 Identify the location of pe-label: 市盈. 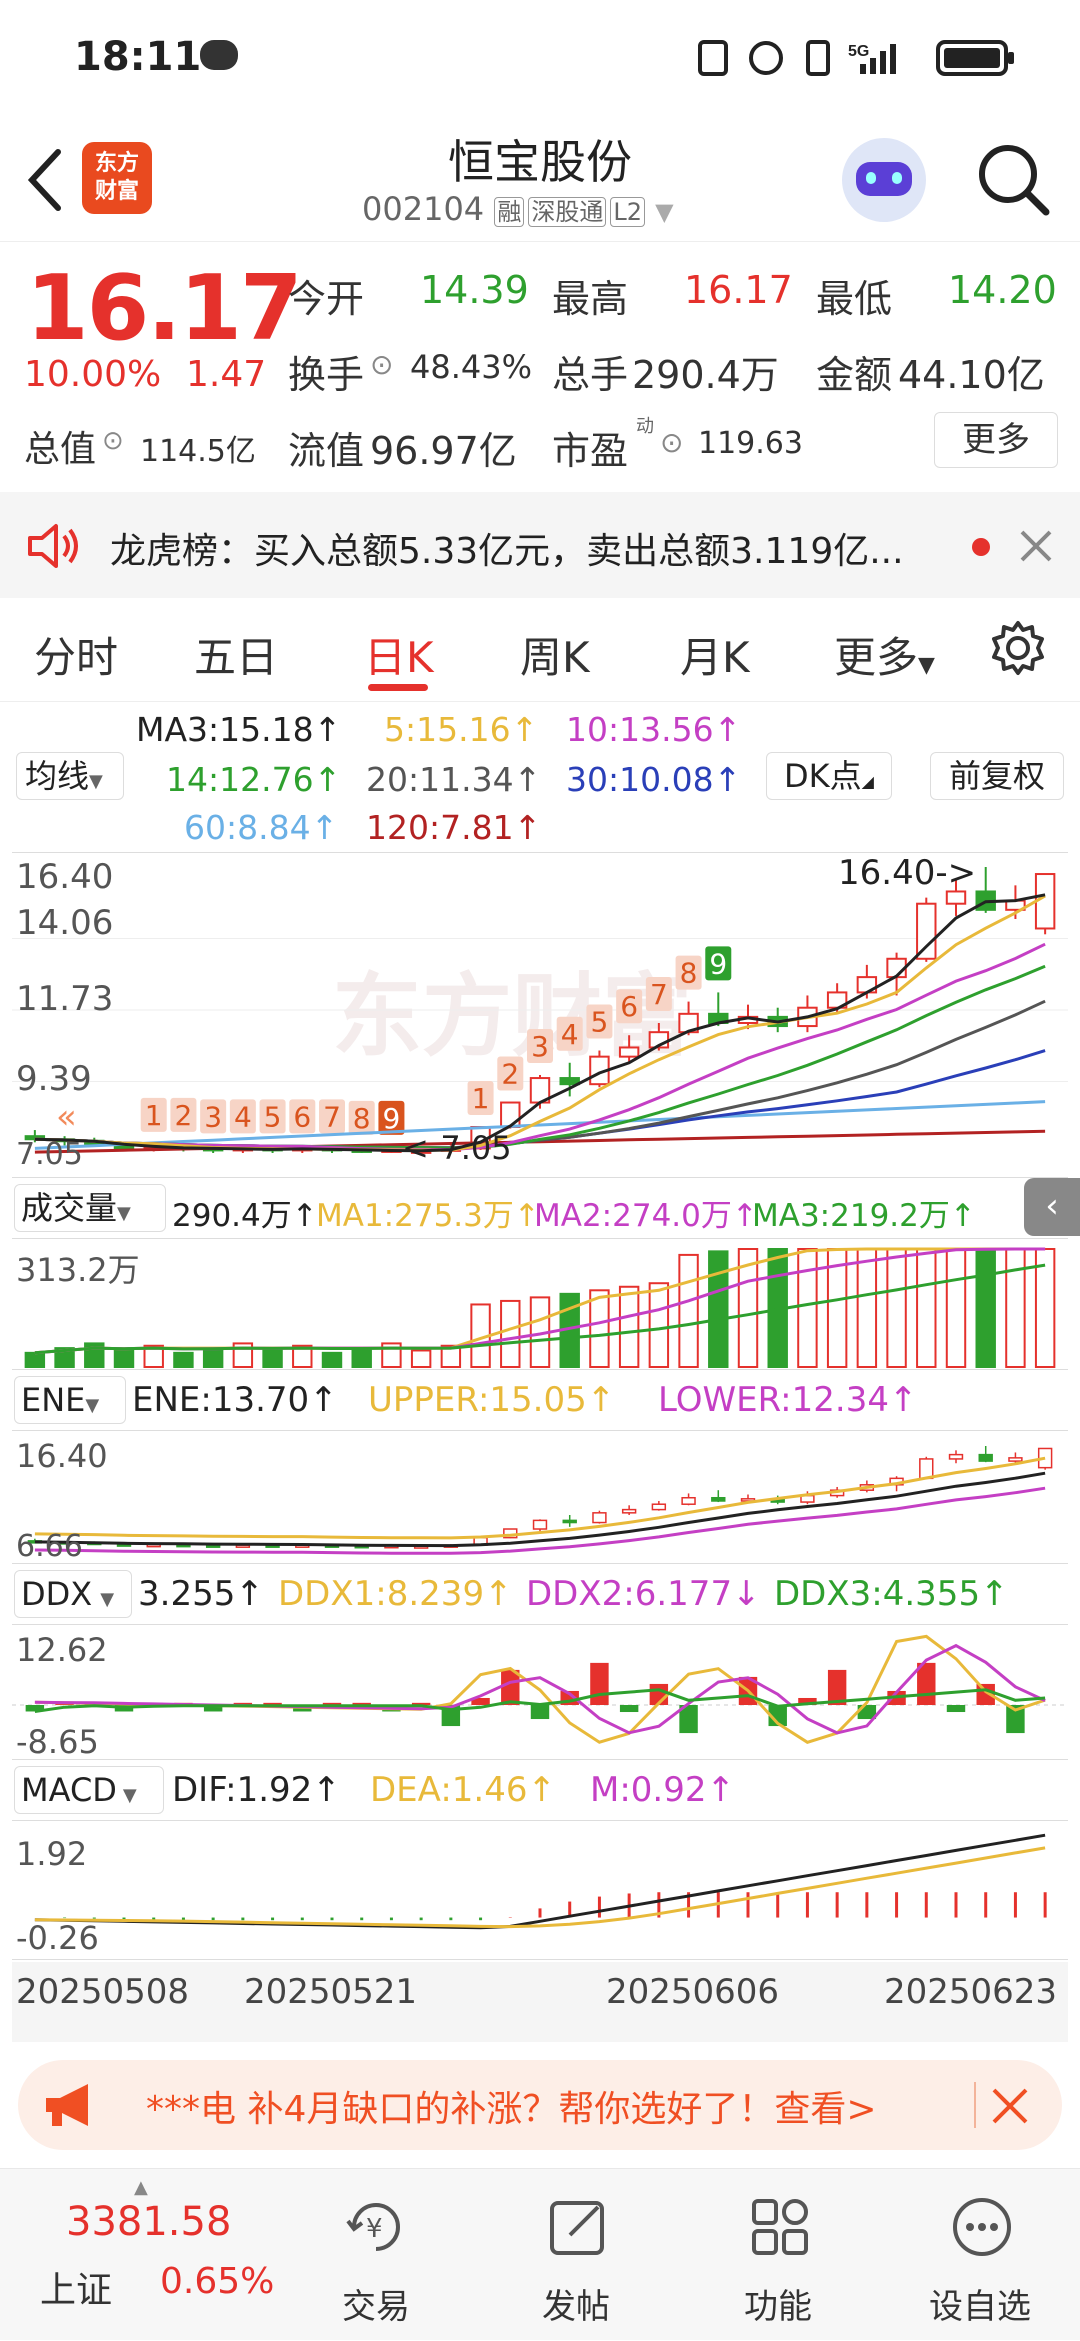
(590, 451).